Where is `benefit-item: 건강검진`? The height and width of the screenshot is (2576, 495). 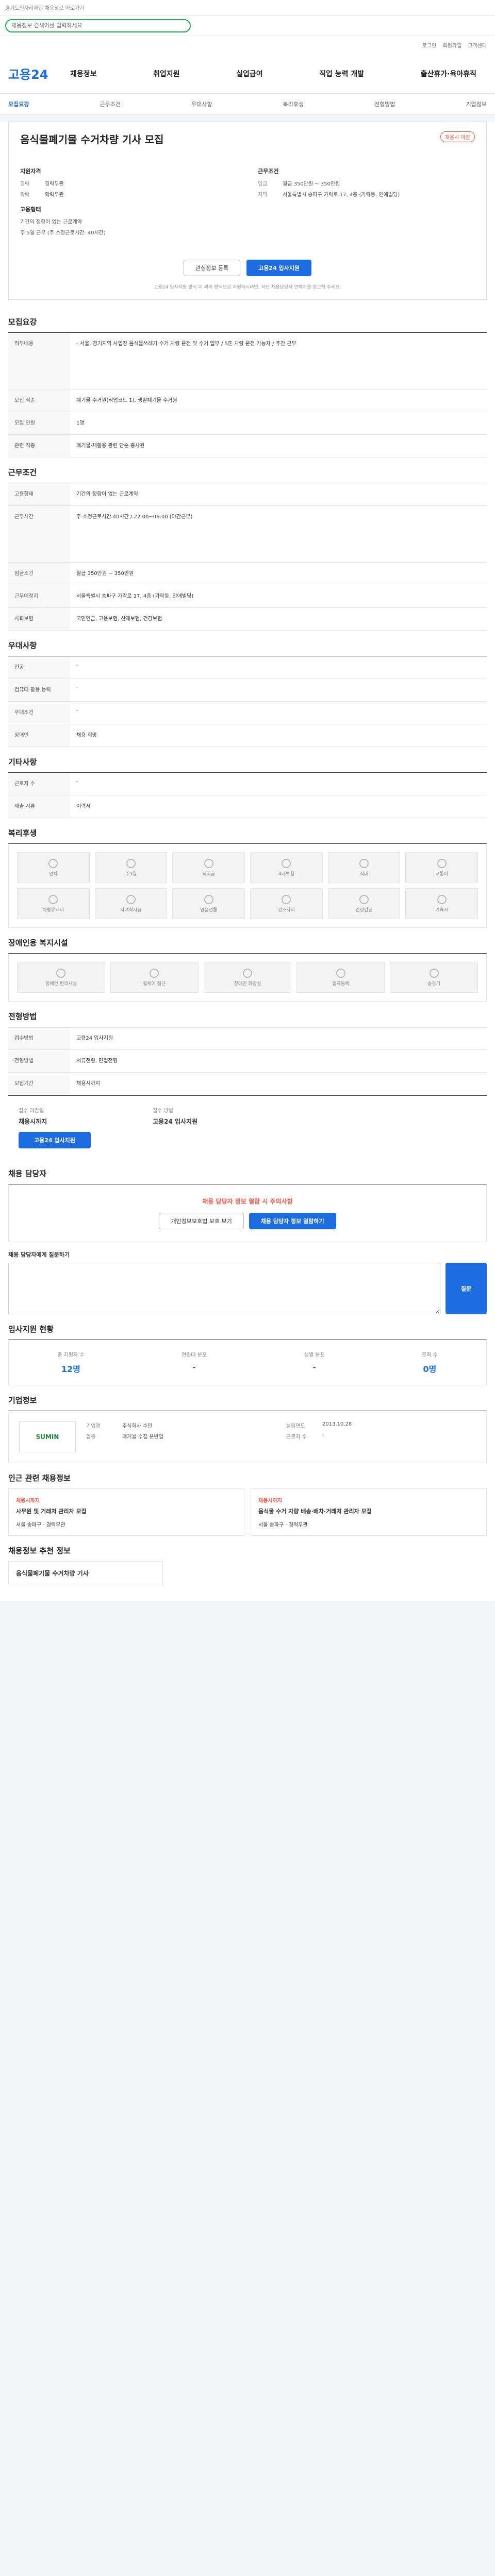
benefit-item: 건강검진 is located at coordinates (364, 903).